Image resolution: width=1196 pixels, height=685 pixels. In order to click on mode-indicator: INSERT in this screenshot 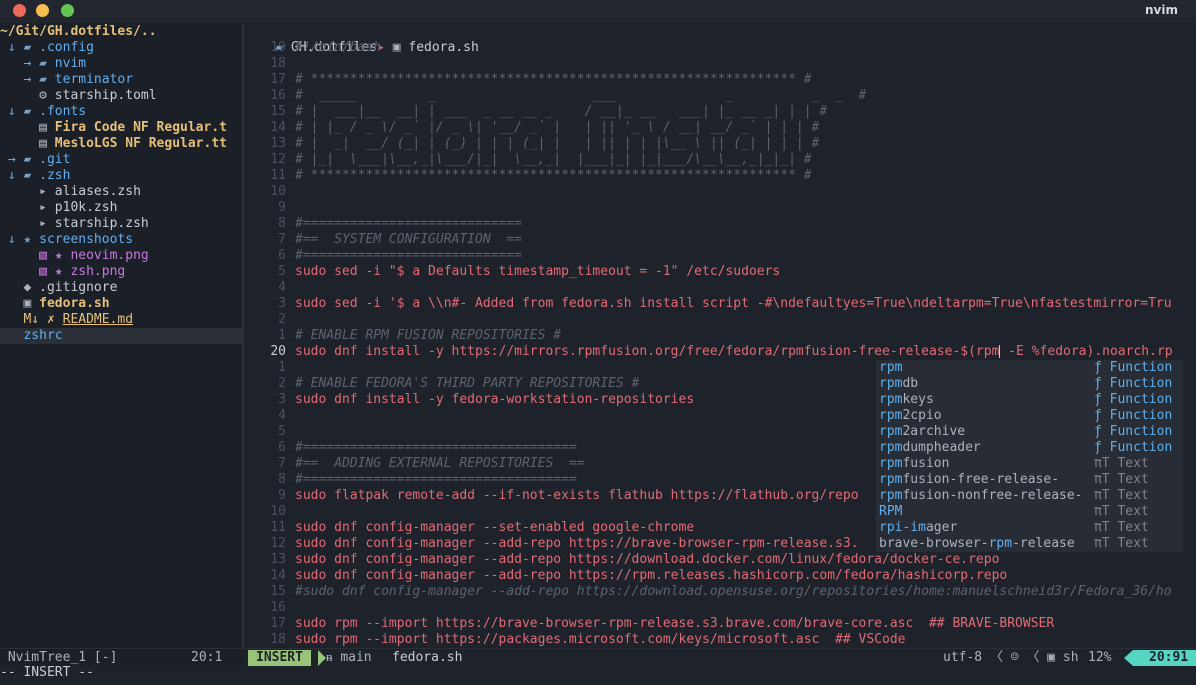, I will do `click(279, 658)`.